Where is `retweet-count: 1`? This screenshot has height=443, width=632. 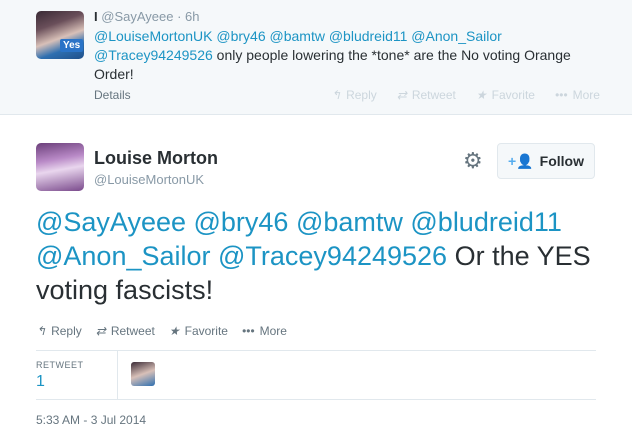
retweet-count: 1 is located at coordinates (40, 382).